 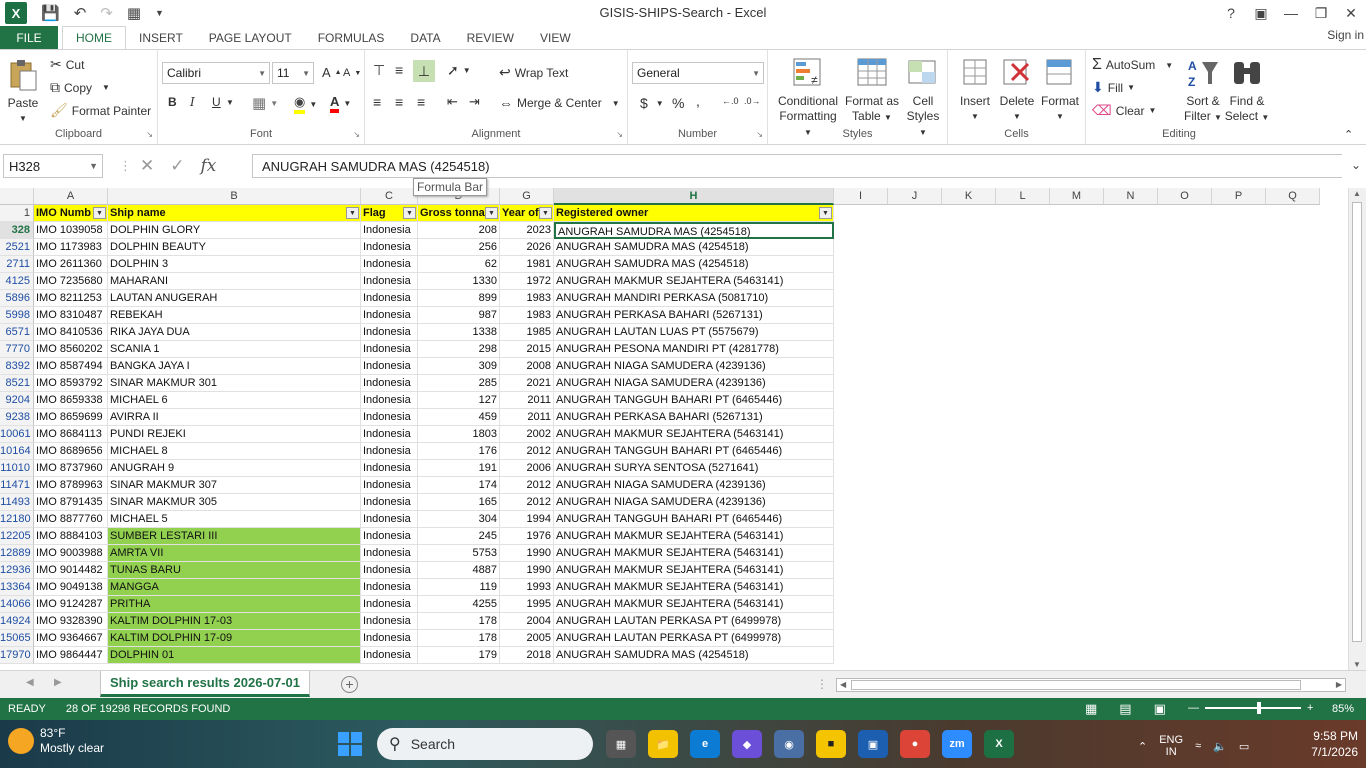 What do you see at coordinates (71, 536) in the screenshot?
I see `imo-cell: IMO 8884103` at bounding box center [71, 536].